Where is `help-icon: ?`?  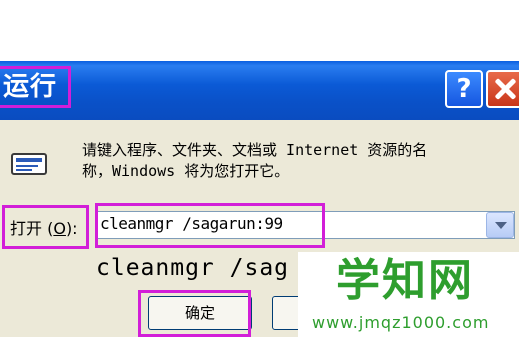
help-icon: ? is located at coordinates (464, 89).